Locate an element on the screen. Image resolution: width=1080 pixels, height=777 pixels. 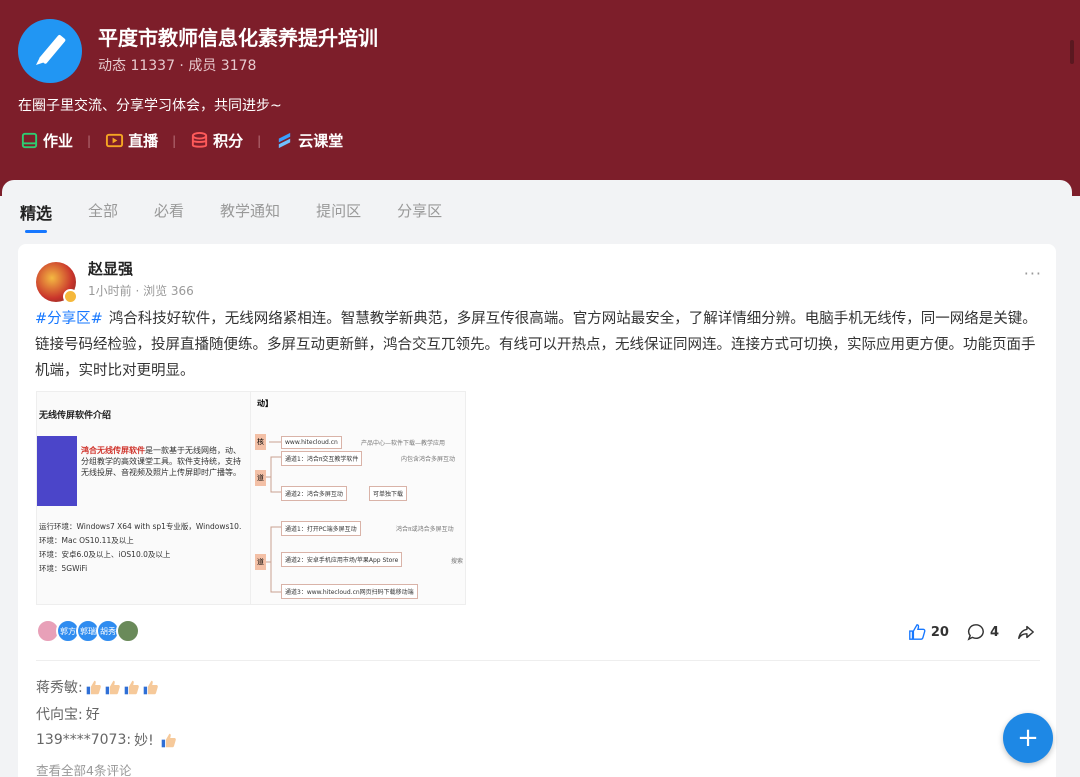
spec-line: 环境：安卓6.0及以上、iOS10.0及以上 is located at coordinates (105, 554).